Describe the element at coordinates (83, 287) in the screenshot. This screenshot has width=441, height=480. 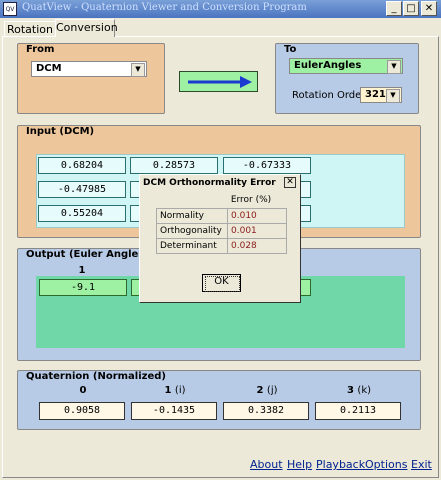
I see `output-value-1: -9.1` at that location.